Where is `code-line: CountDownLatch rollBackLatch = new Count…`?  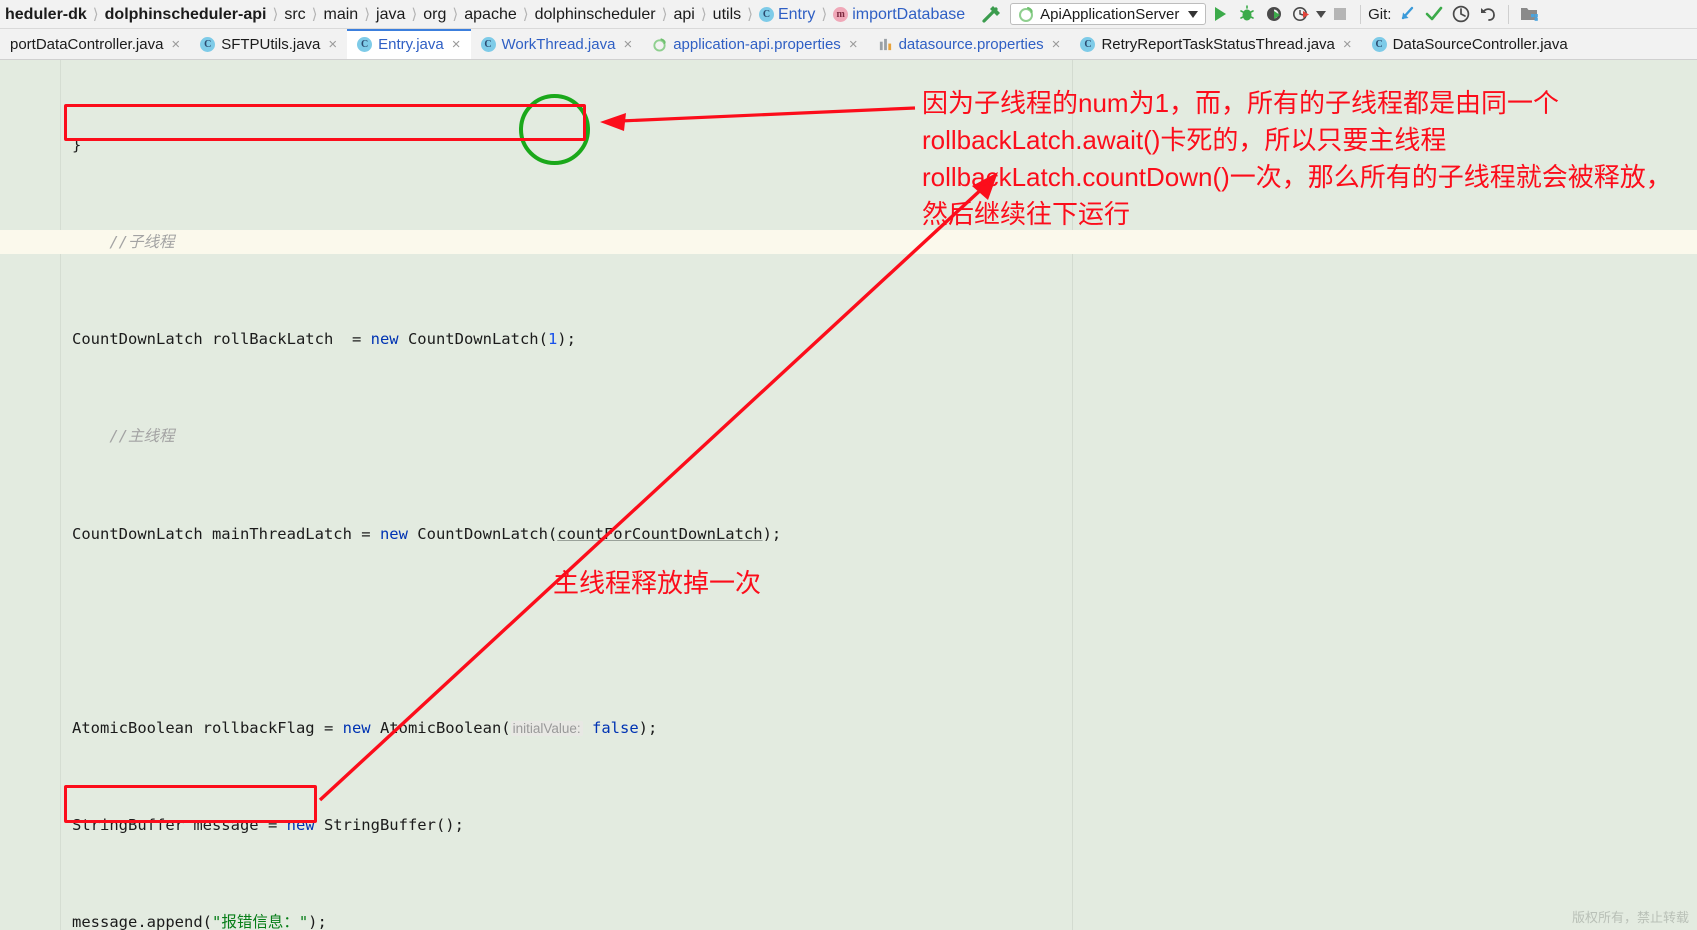
code-line: CountDownLatch rollBackLatch = new Count… is located at coordinates (324, 339).